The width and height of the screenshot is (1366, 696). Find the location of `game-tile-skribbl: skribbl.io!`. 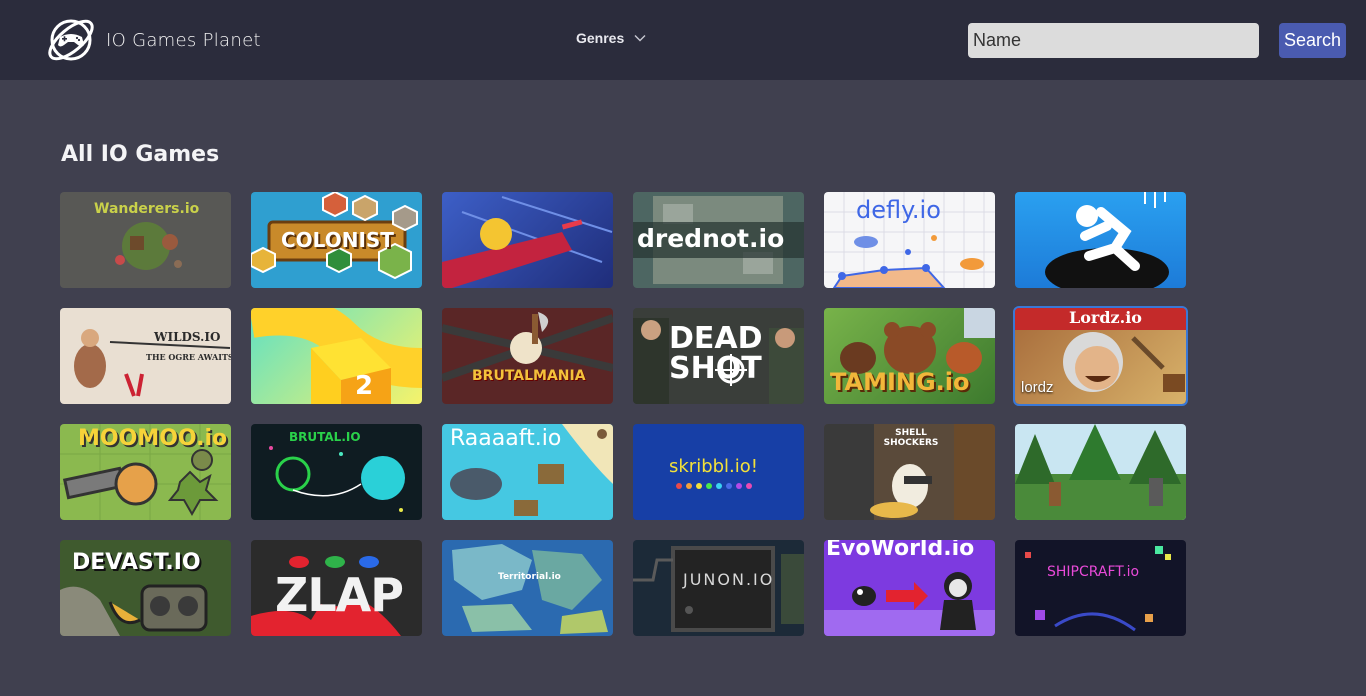

game-tile-skribbl: skribbl.io! is located at coordinates (718, 472).